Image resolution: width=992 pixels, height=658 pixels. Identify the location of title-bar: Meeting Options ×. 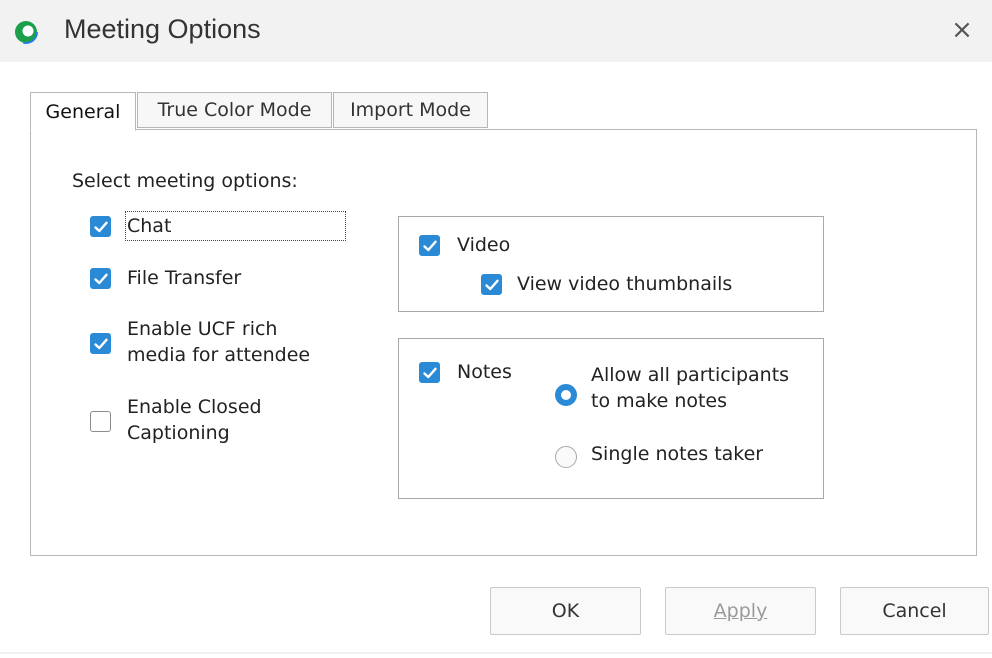
(496, 31).